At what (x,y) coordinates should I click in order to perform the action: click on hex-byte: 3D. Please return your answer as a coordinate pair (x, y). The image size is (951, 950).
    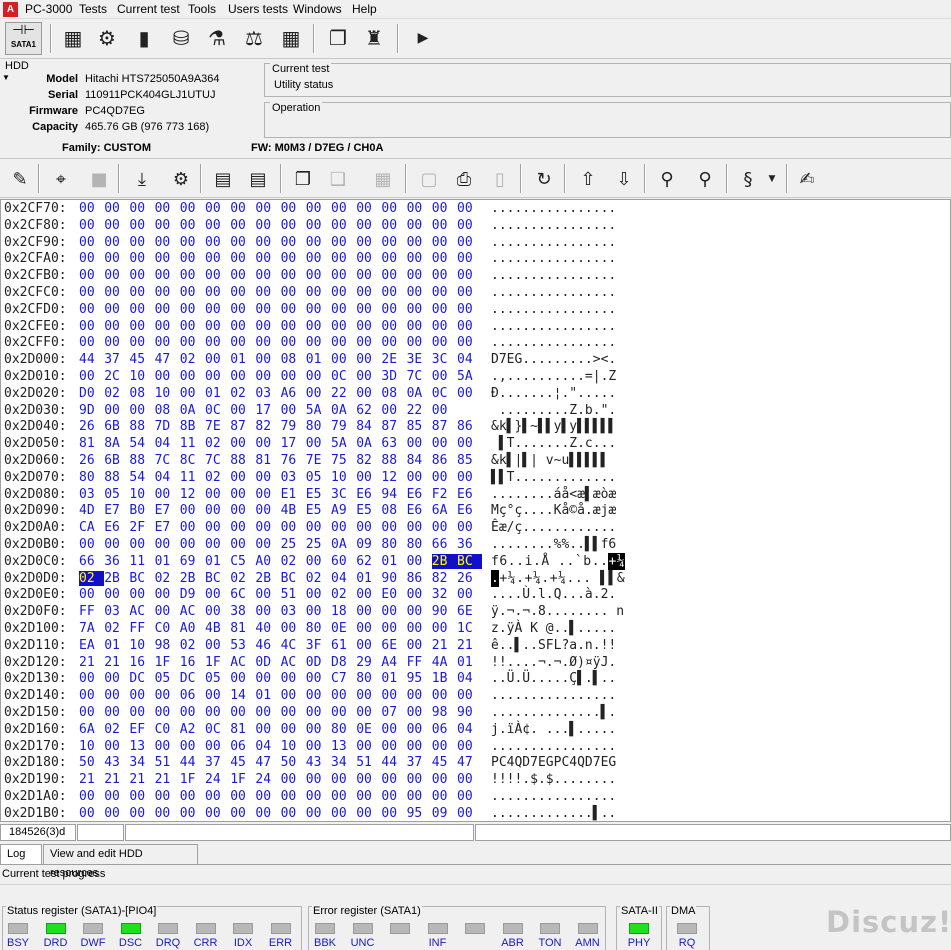
    Looking at the image, I should click on (393, 376).